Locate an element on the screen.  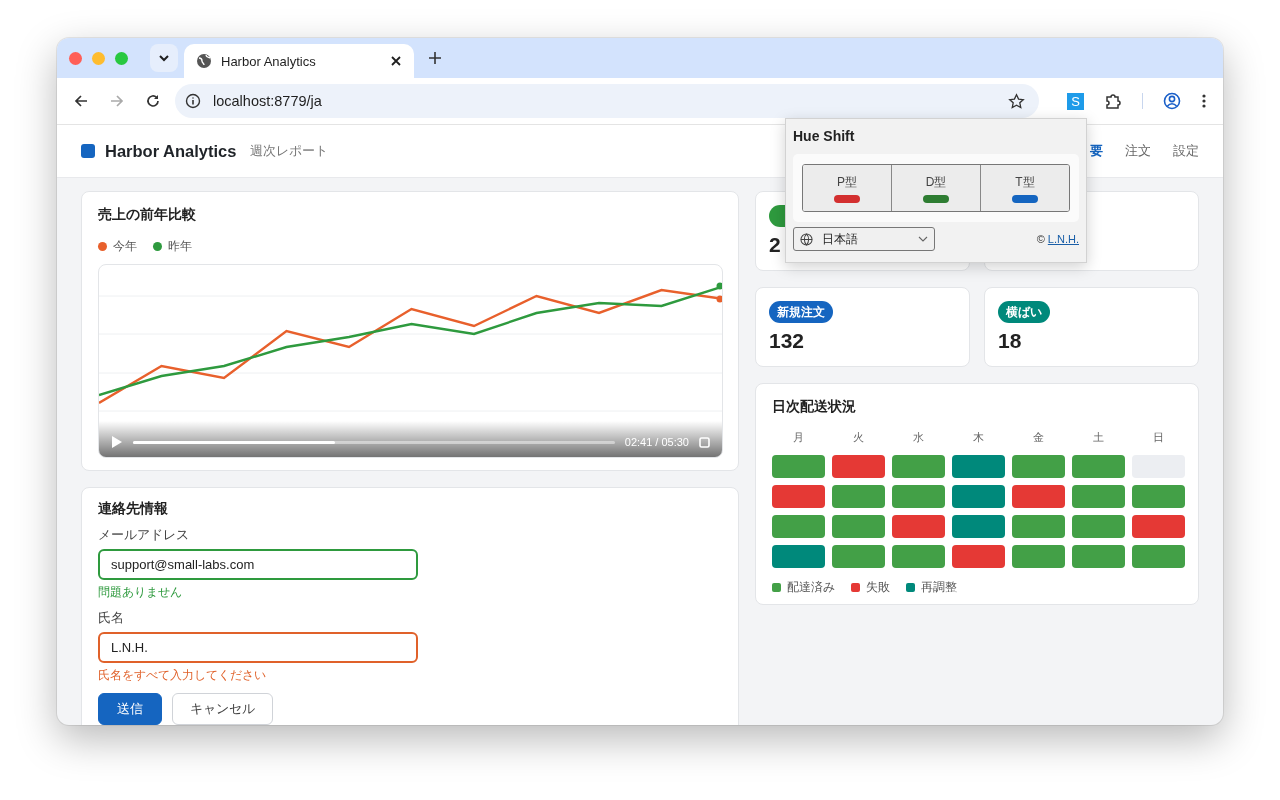
popup-title: Hue Shift is located at coordinates (824, 136).